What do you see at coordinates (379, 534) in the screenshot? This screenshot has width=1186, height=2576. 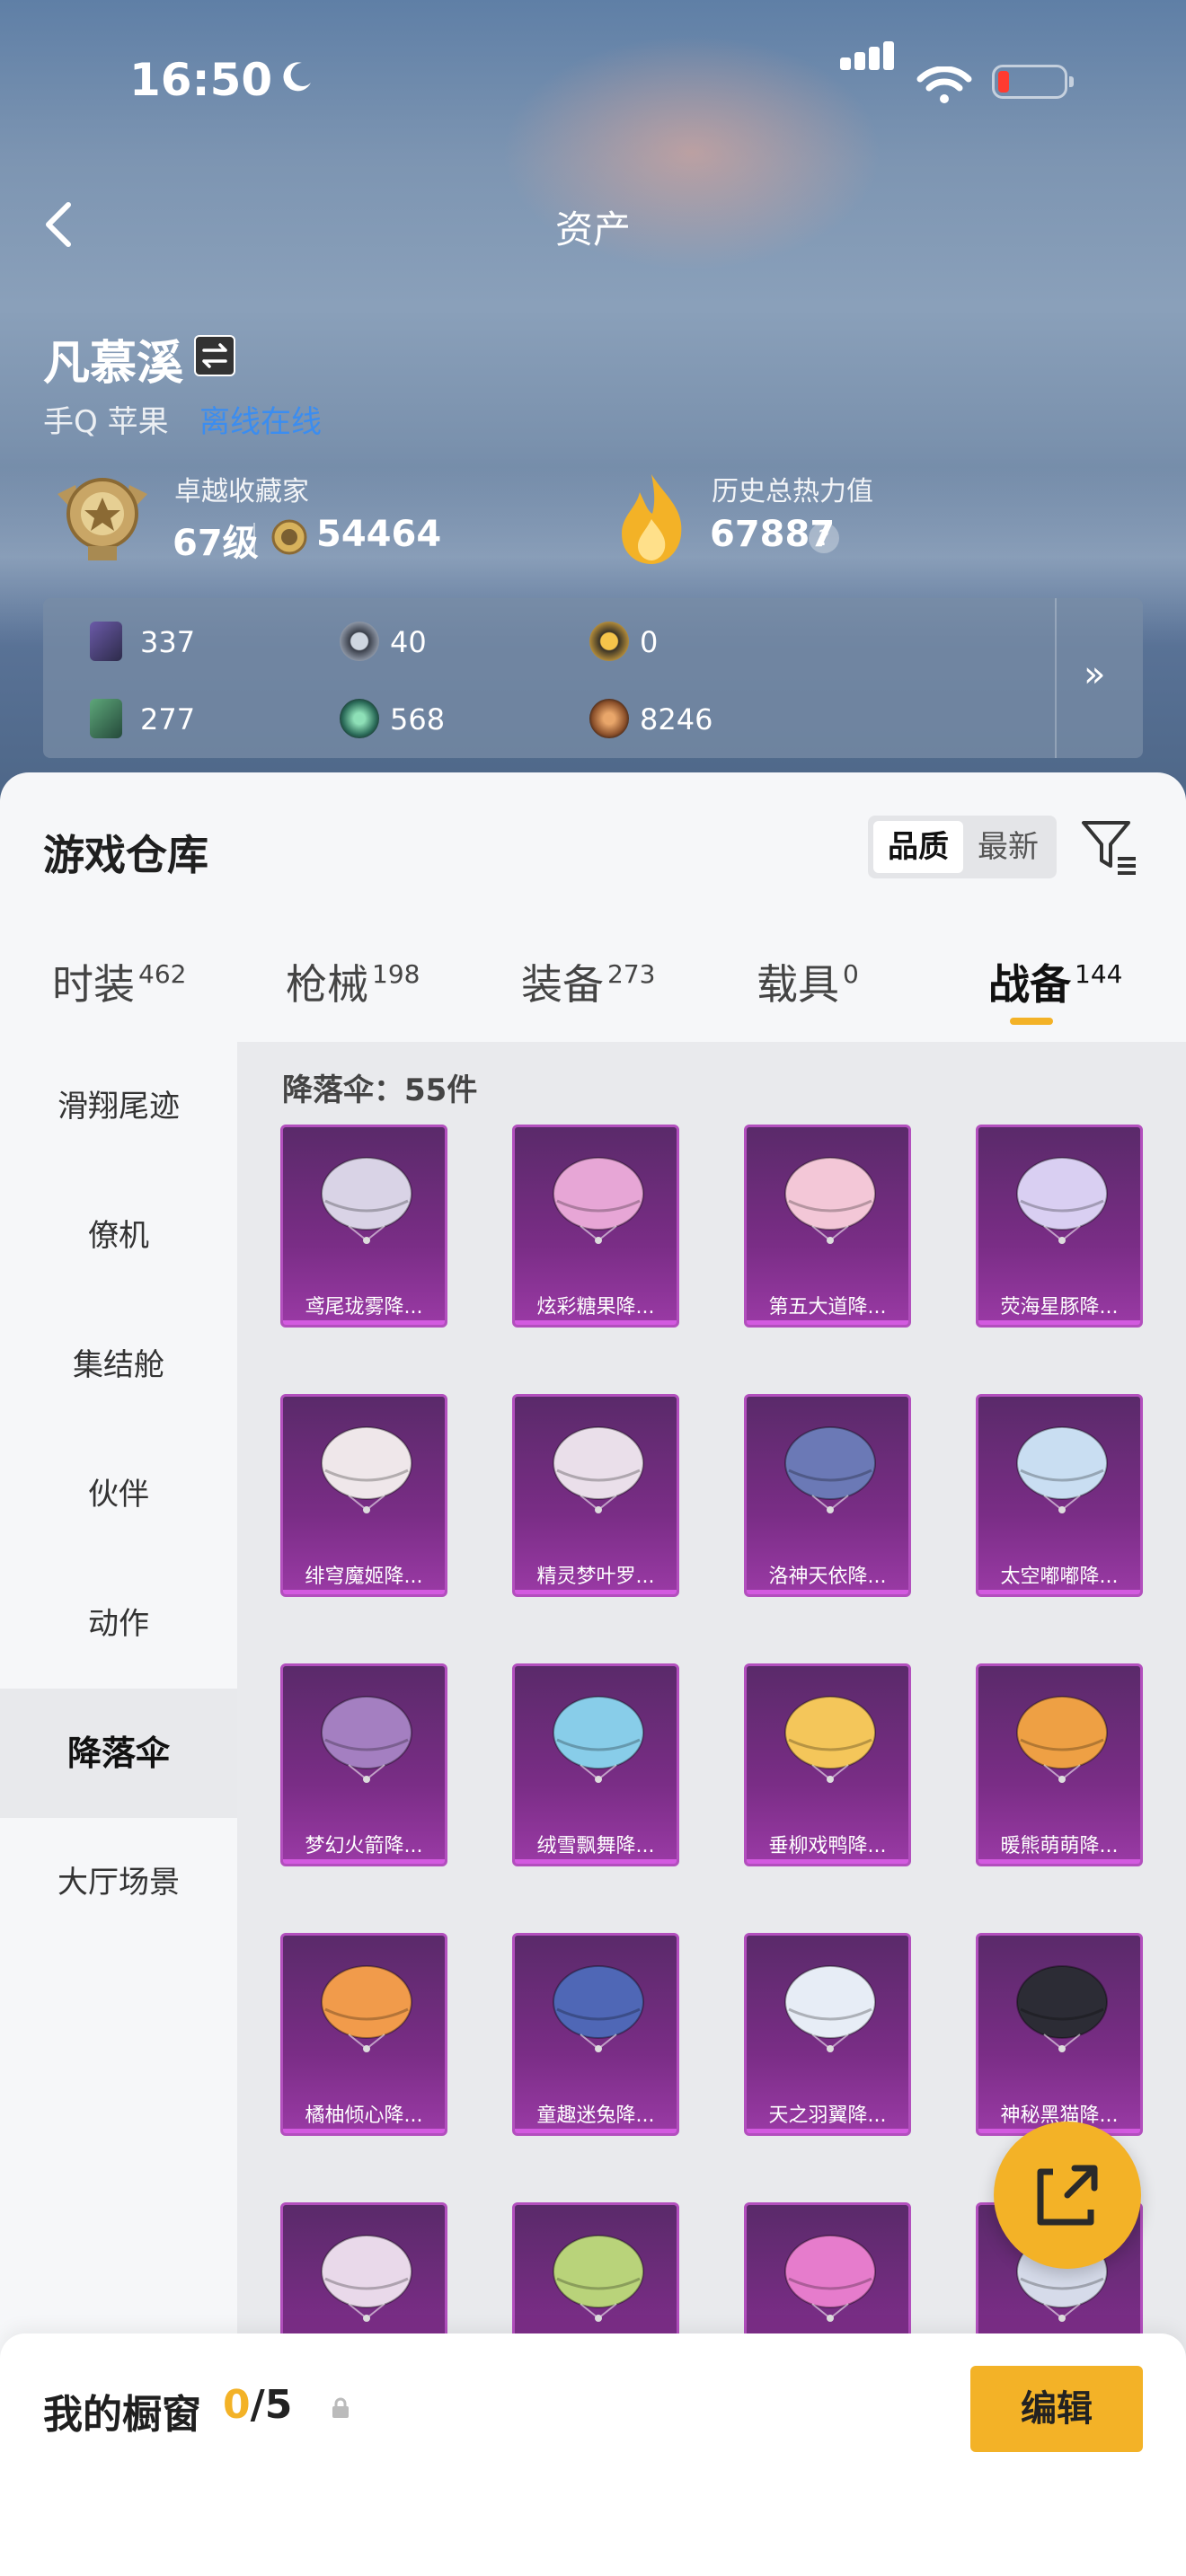 I see `coin-value: 54464` at bounding box center [379, 534].